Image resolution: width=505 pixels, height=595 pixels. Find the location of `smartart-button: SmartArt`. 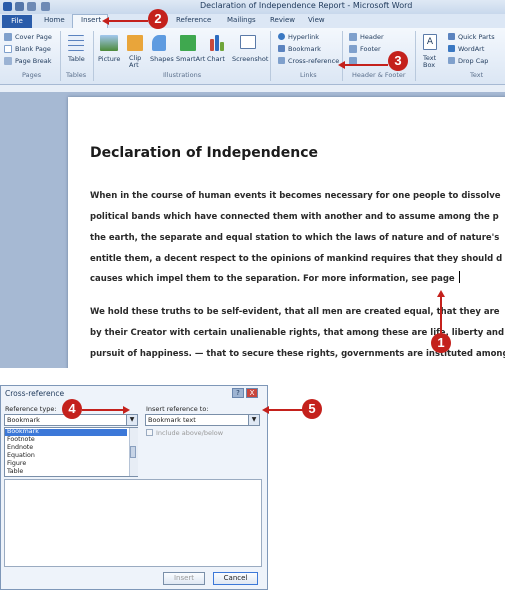

smartart-button: SmartArt is located at coordinates (190, 59).